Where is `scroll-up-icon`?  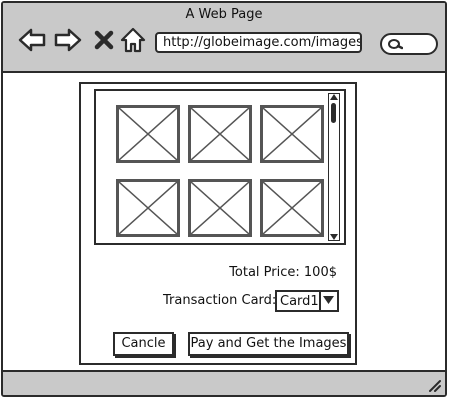 scroll-up-icon is located at coordinates (334, 97).